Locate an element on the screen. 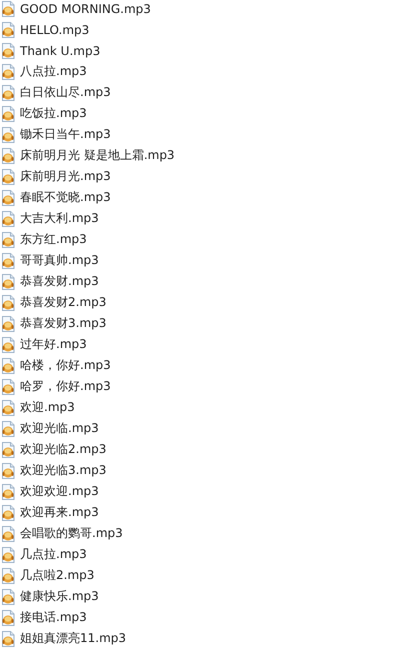  file-name: 几点拉.mp3 is located at coordinates (53, 554).